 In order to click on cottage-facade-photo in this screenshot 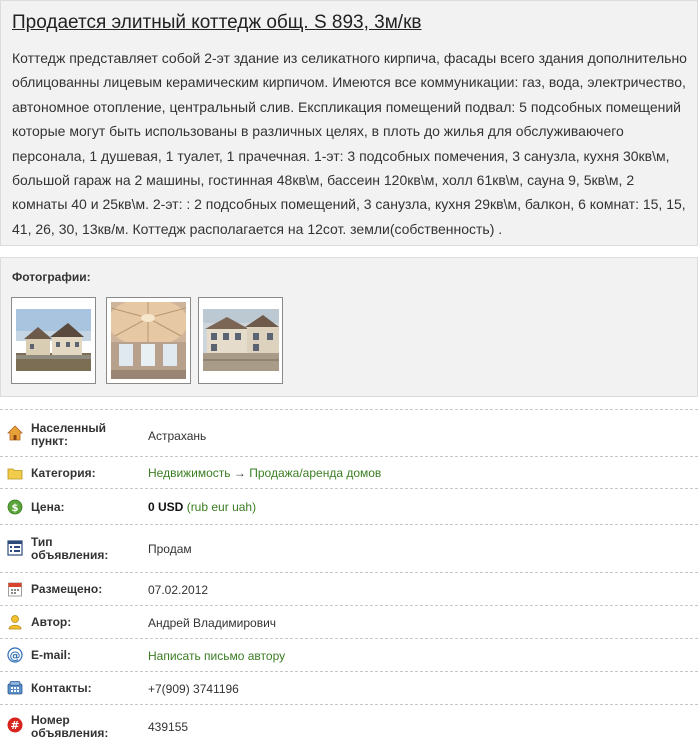, I will do `click(241, 340)`.